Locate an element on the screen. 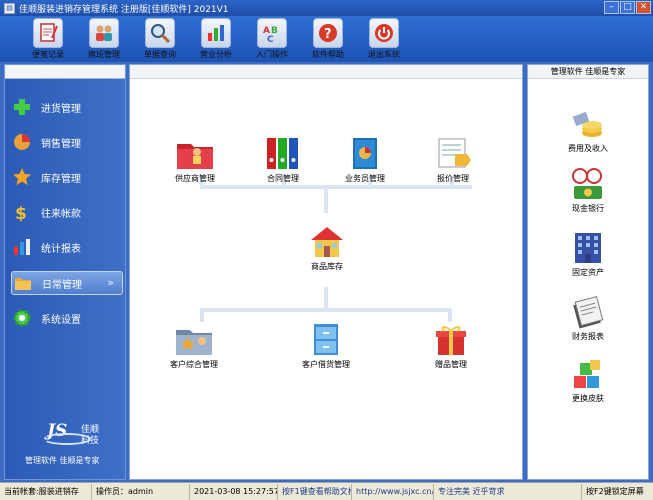 The image size is (653, 500). finance-panel-header: 管理软件 佳顺是专家 is located at coordinates (588, 72).